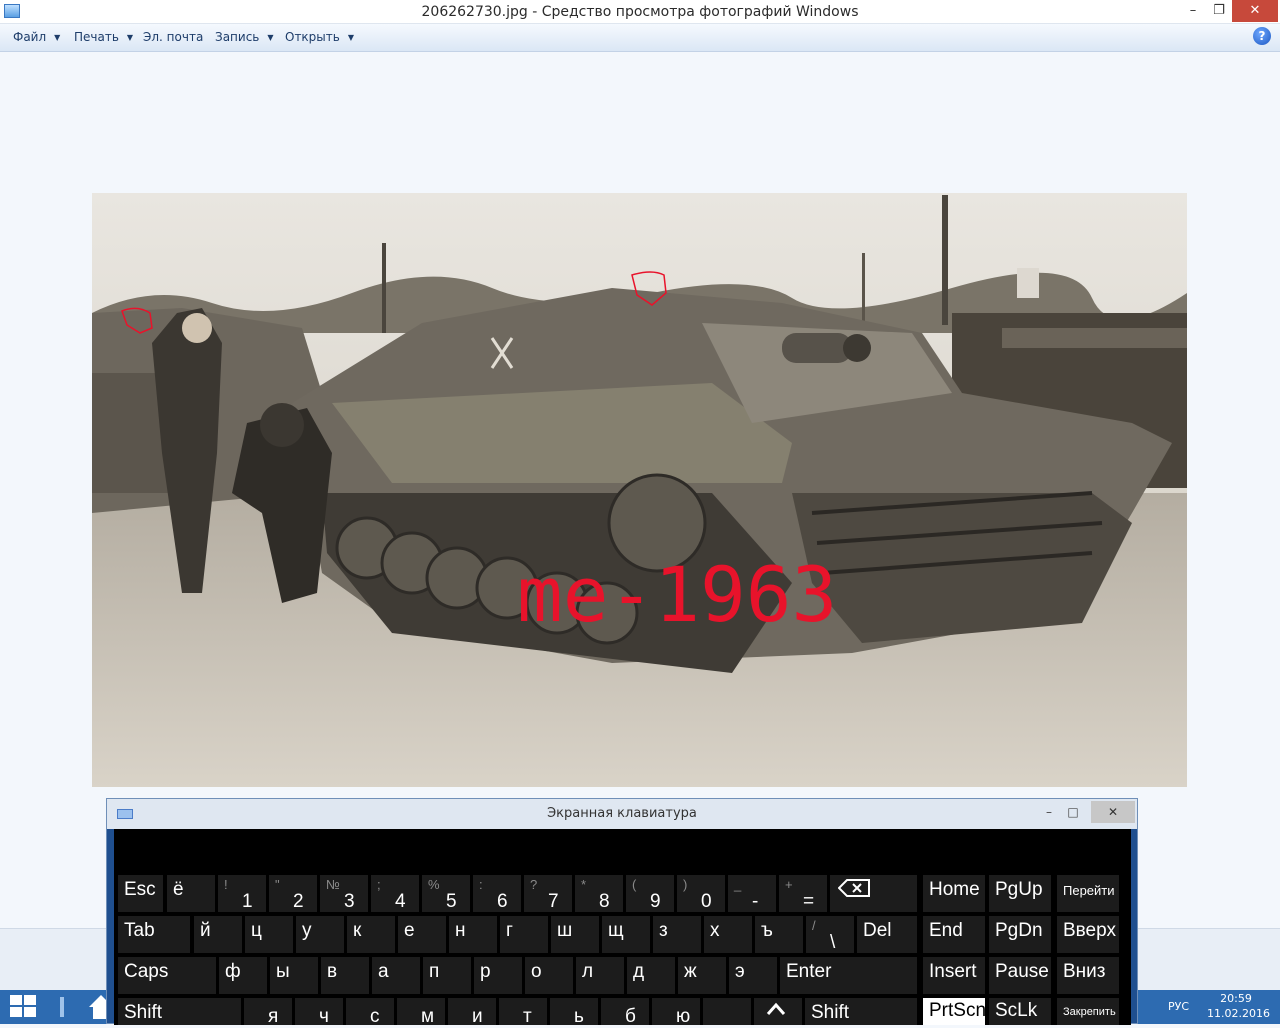 This screenshot has width=1280, height=1028. What do you see at coordinates (371, 934) in the screenshot?
I see `key-k: к` at bounding box center [371, 934].